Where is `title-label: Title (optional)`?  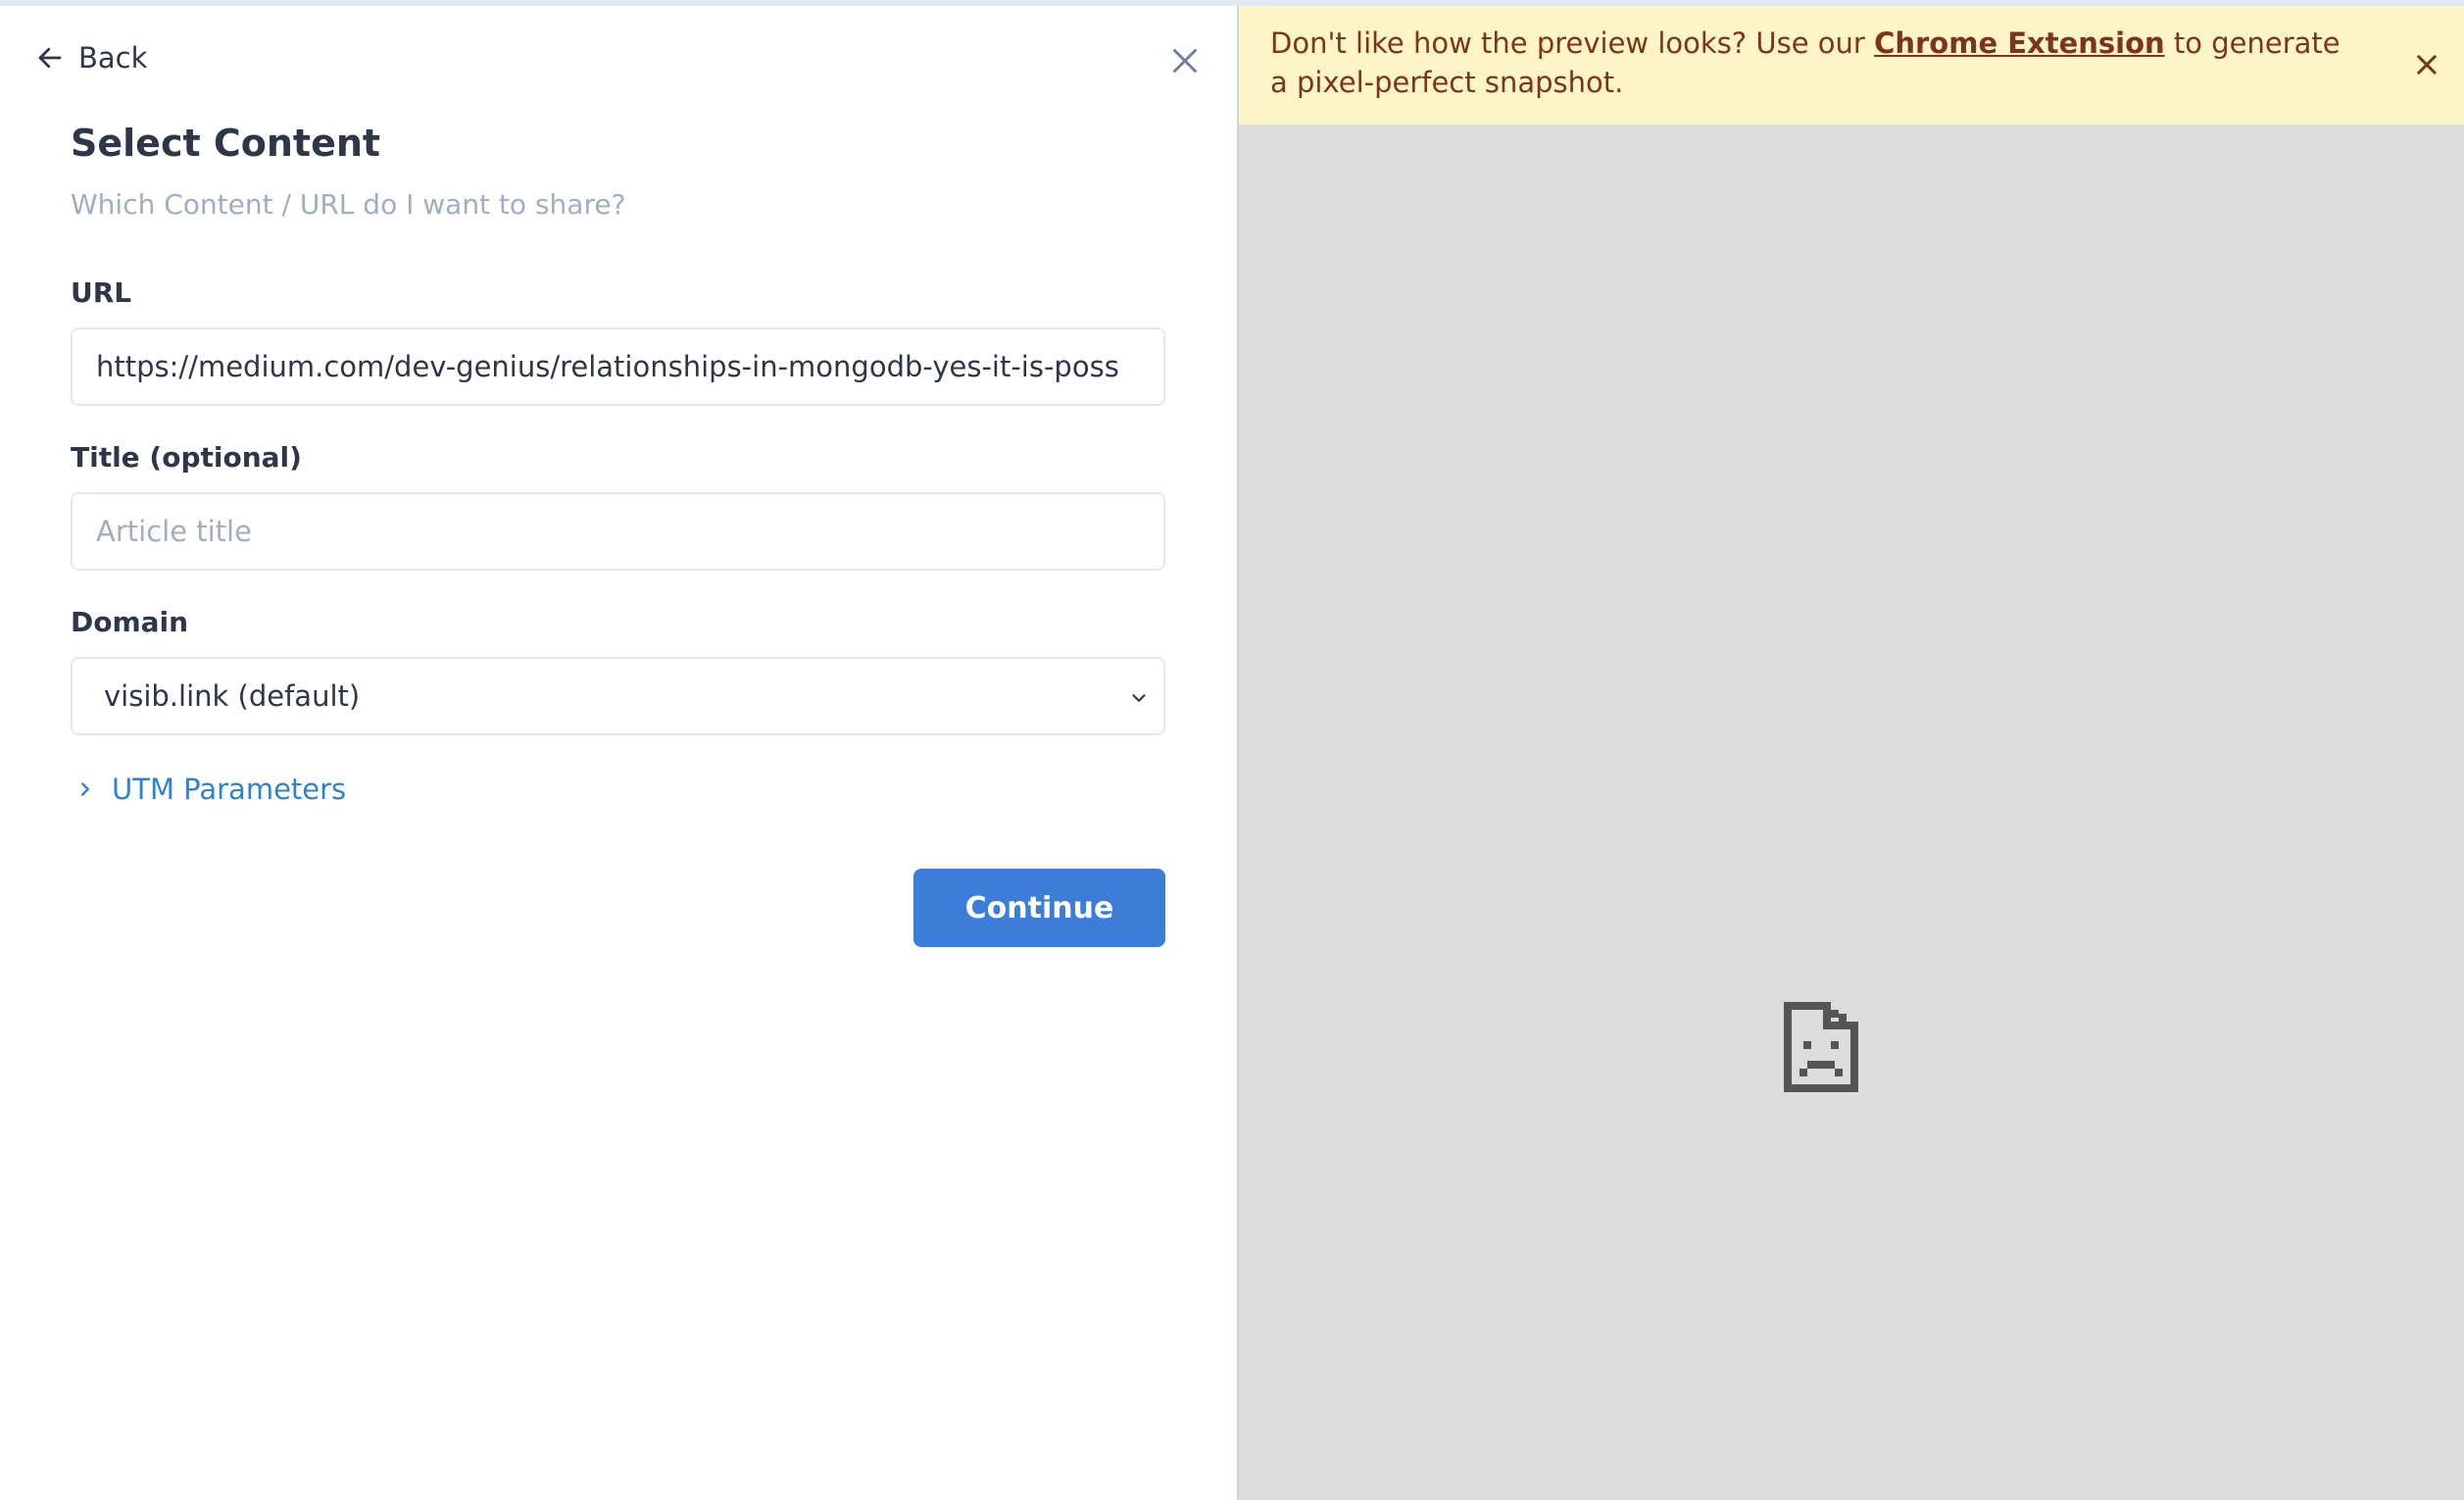 title-label: Title (optional) is located at coordinates (187, 457).